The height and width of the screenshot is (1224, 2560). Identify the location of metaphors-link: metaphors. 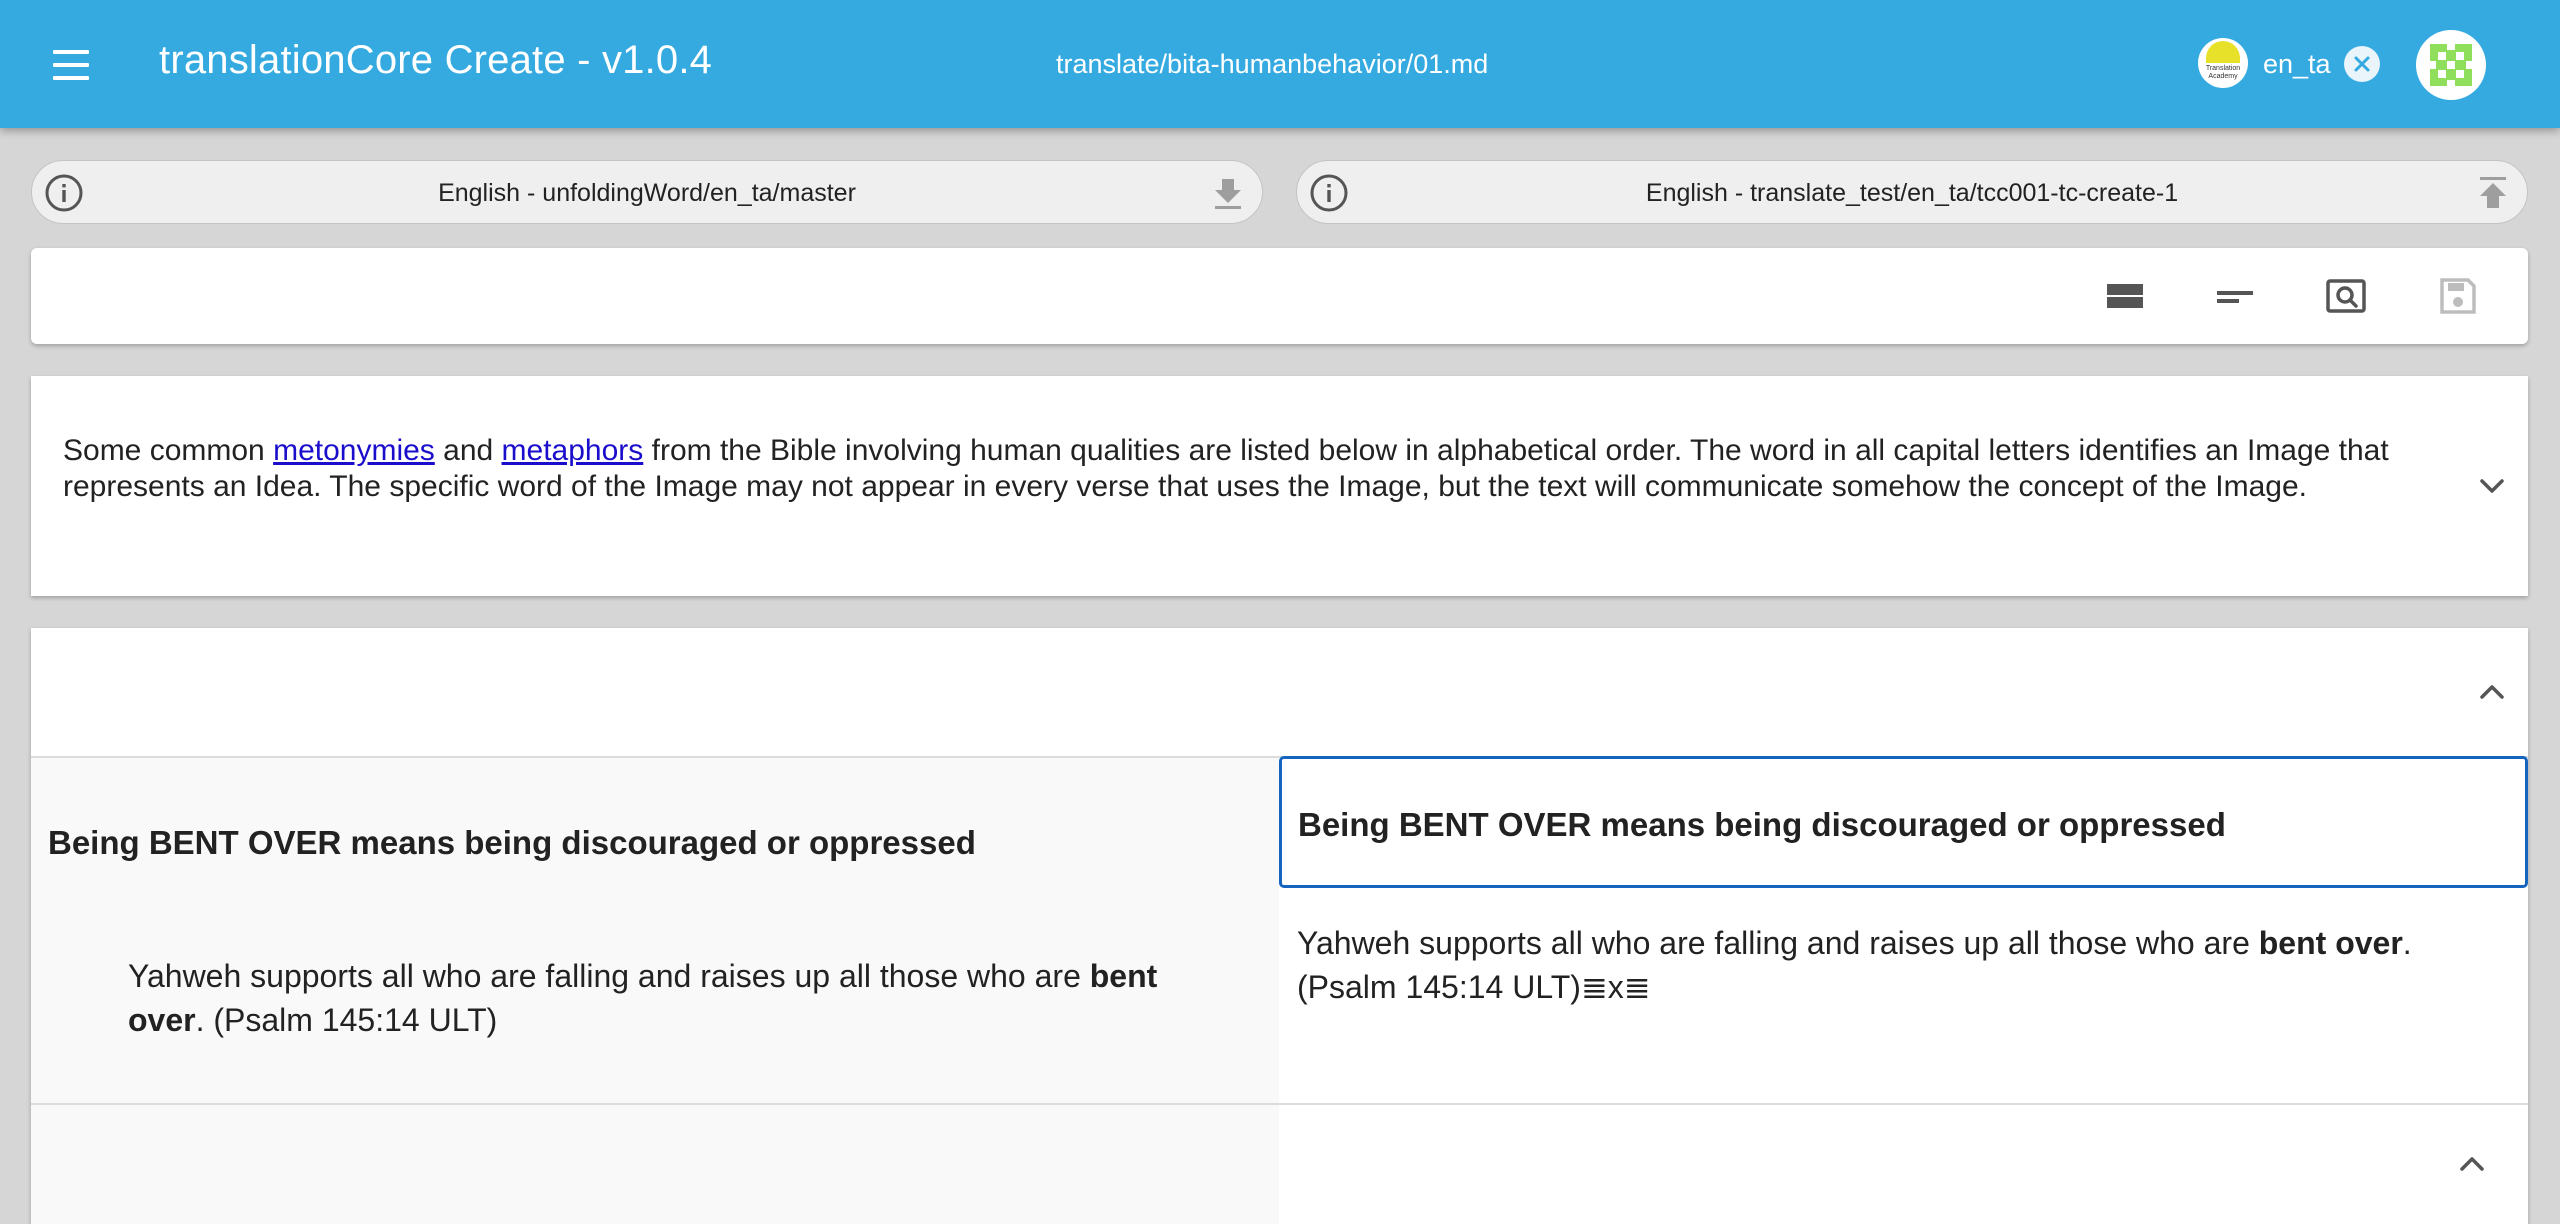
(573, 450).